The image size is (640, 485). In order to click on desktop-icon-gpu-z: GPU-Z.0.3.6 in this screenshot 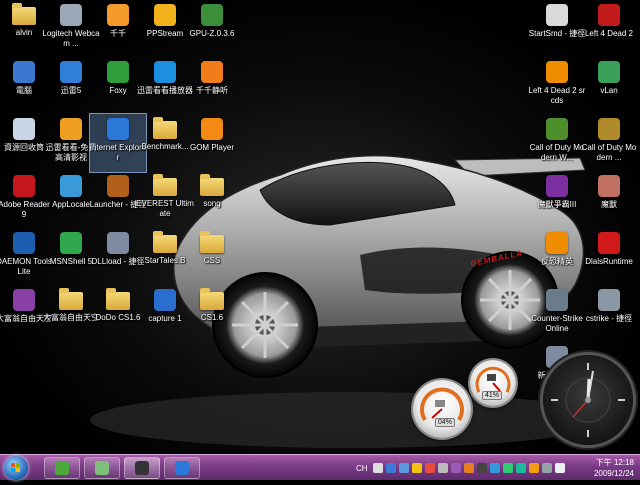, I will do `click(212, 29)`.